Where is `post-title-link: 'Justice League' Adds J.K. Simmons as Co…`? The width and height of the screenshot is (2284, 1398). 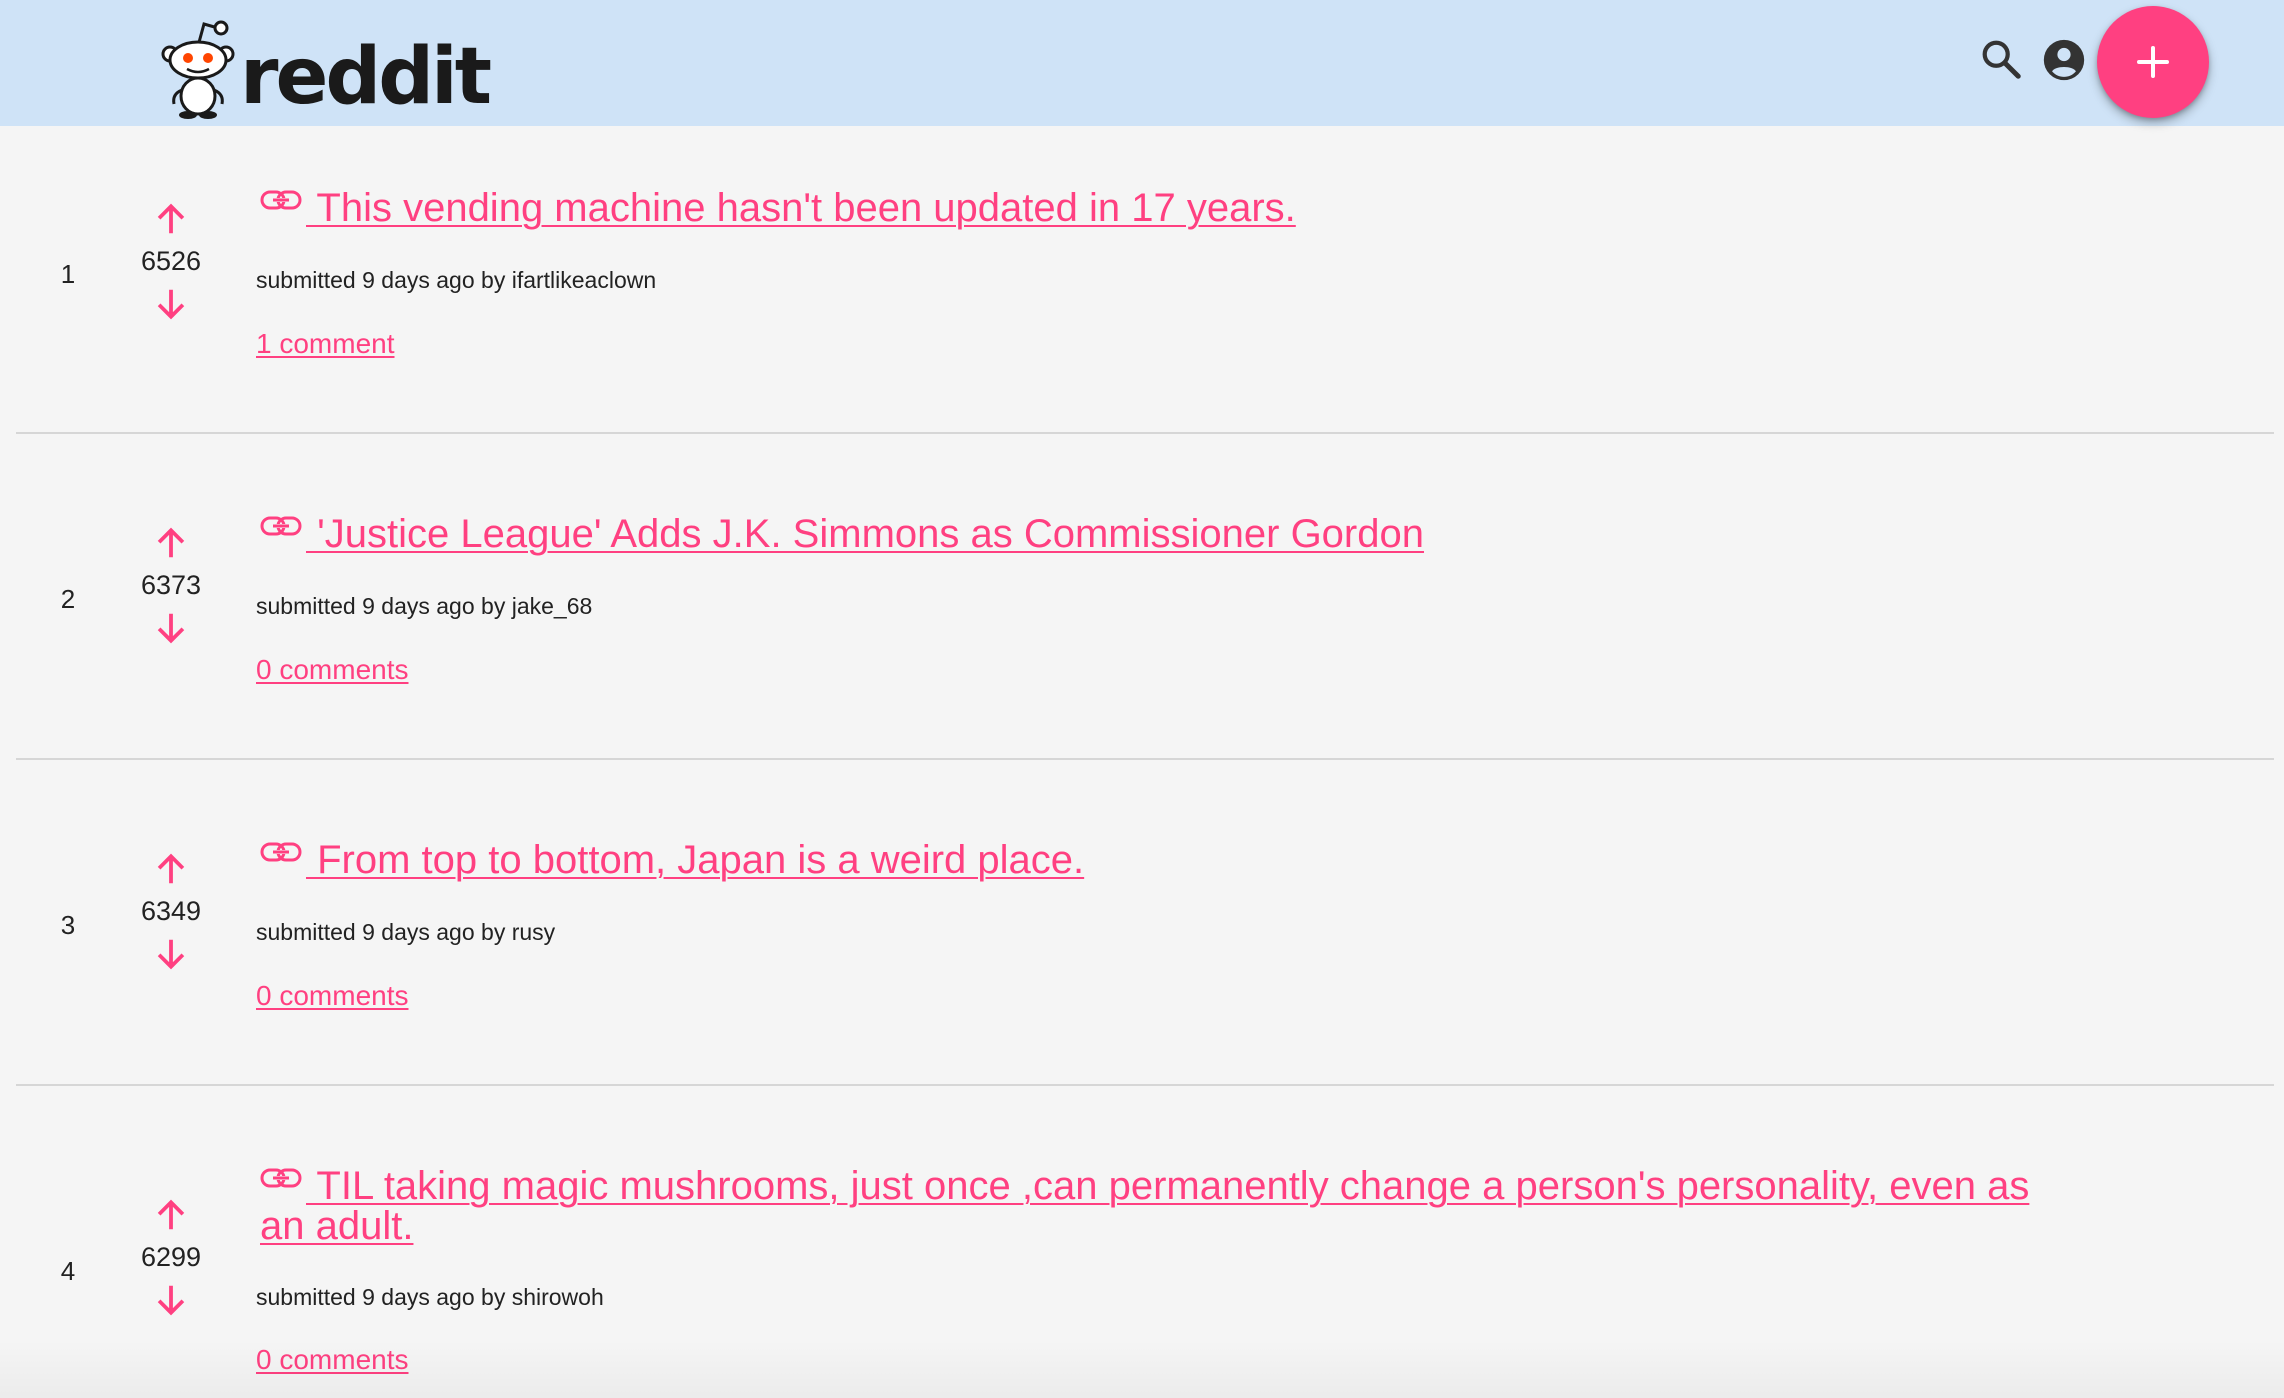
post-title-link: 'Justice League' Adds J.K. Simmons as Co… is located at coordinates (865, 534).